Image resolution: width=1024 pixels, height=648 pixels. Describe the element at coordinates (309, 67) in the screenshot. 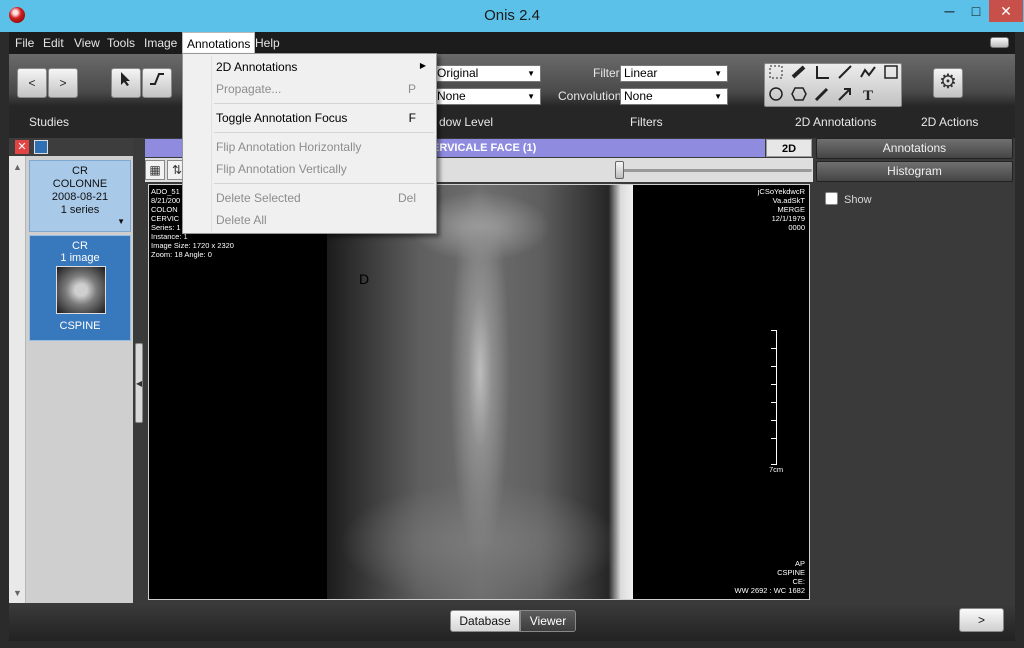

I see `menu-item-2d-annotations: 2D Annotations ▶` at that location.